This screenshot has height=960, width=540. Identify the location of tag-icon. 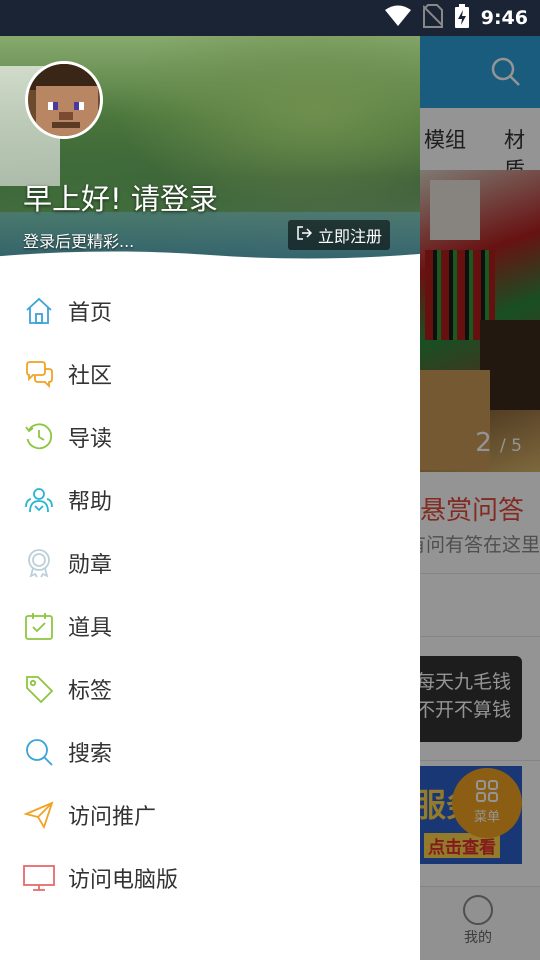
(39, 689).